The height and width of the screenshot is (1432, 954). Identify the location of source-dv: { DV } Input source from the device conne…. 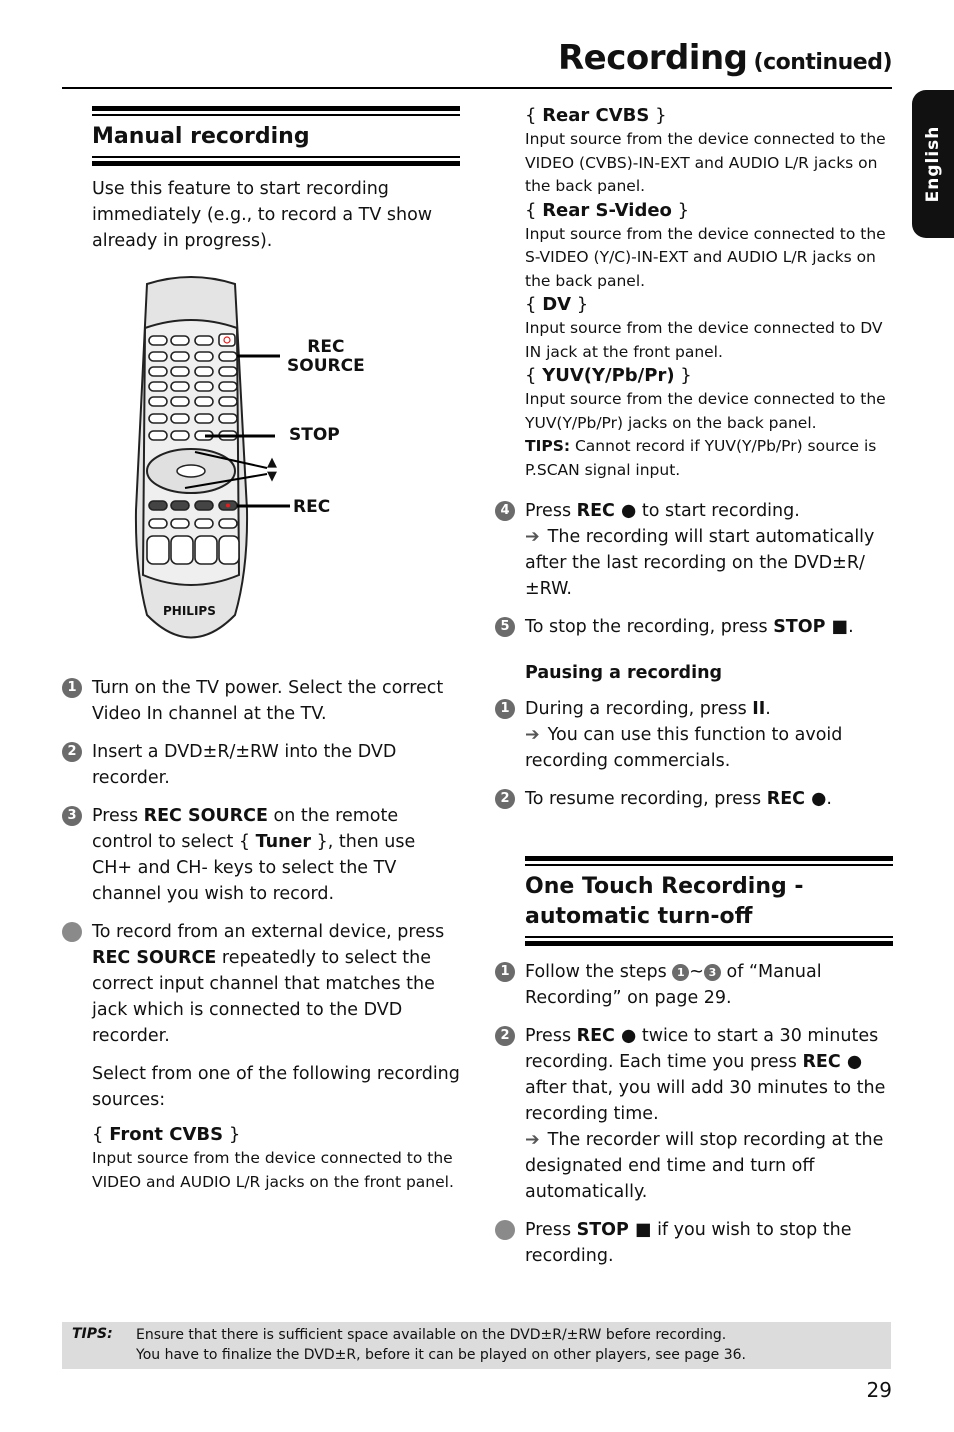
(709, 328).